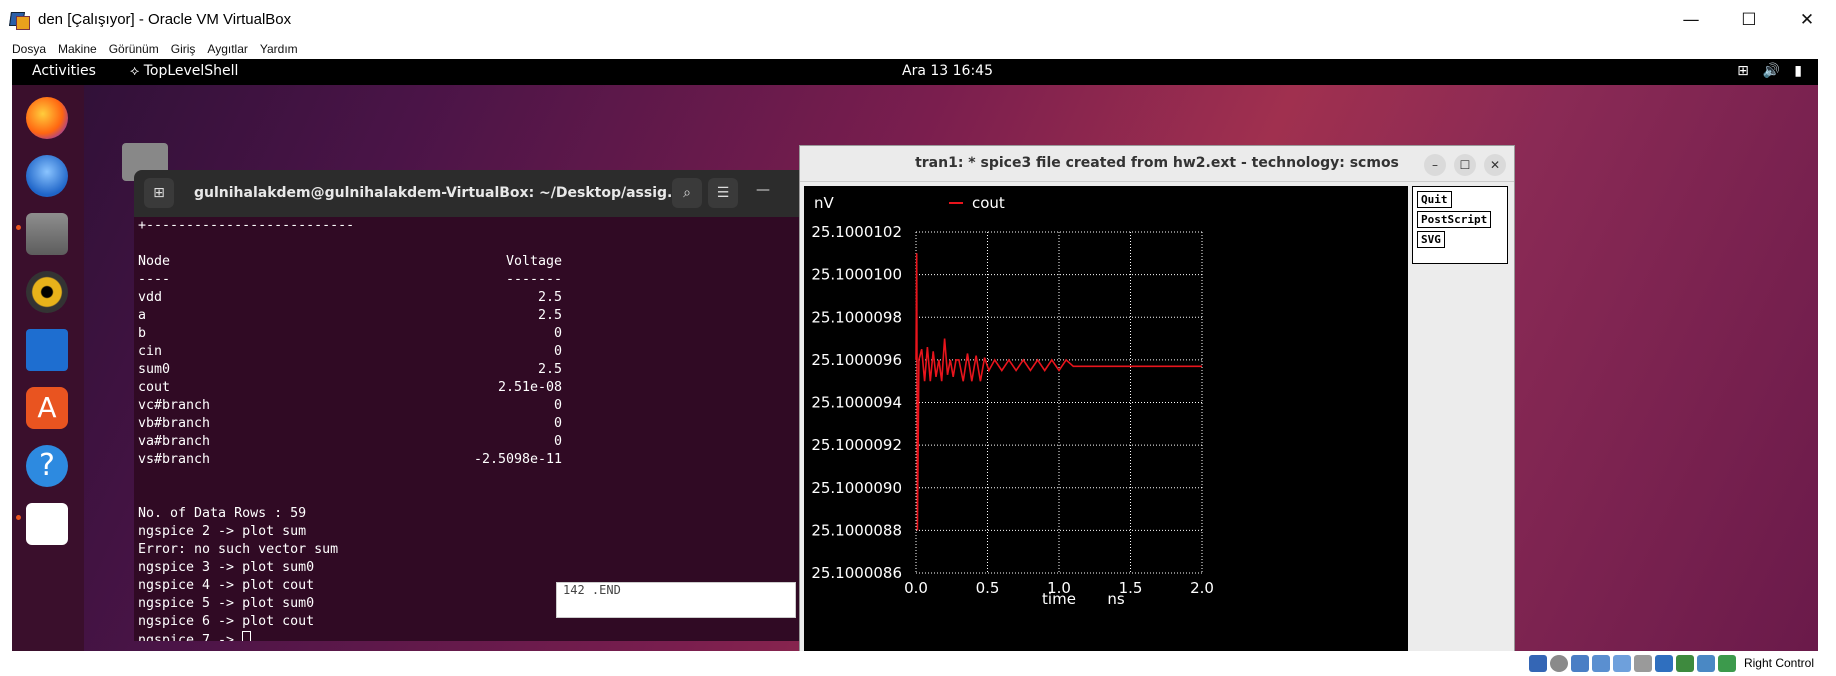 This screenshot has width=1836, height=676. What do you see at coordinates (47, 350) in the screenshot?
I see `libreoffice-writer-icon` at bounding box center [47, 350].